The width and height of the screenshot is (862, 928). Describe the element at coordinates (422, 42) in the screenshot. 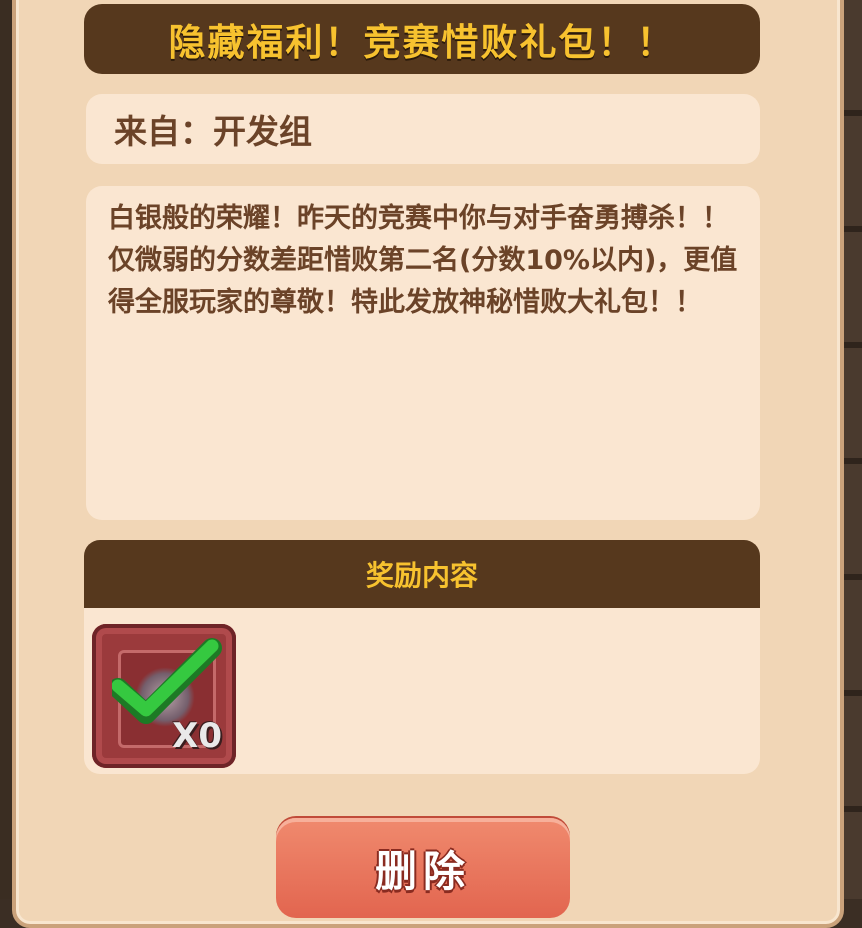

I see `mail-title: 隐藏福利！竞赛惜败礼包！！` at that location.